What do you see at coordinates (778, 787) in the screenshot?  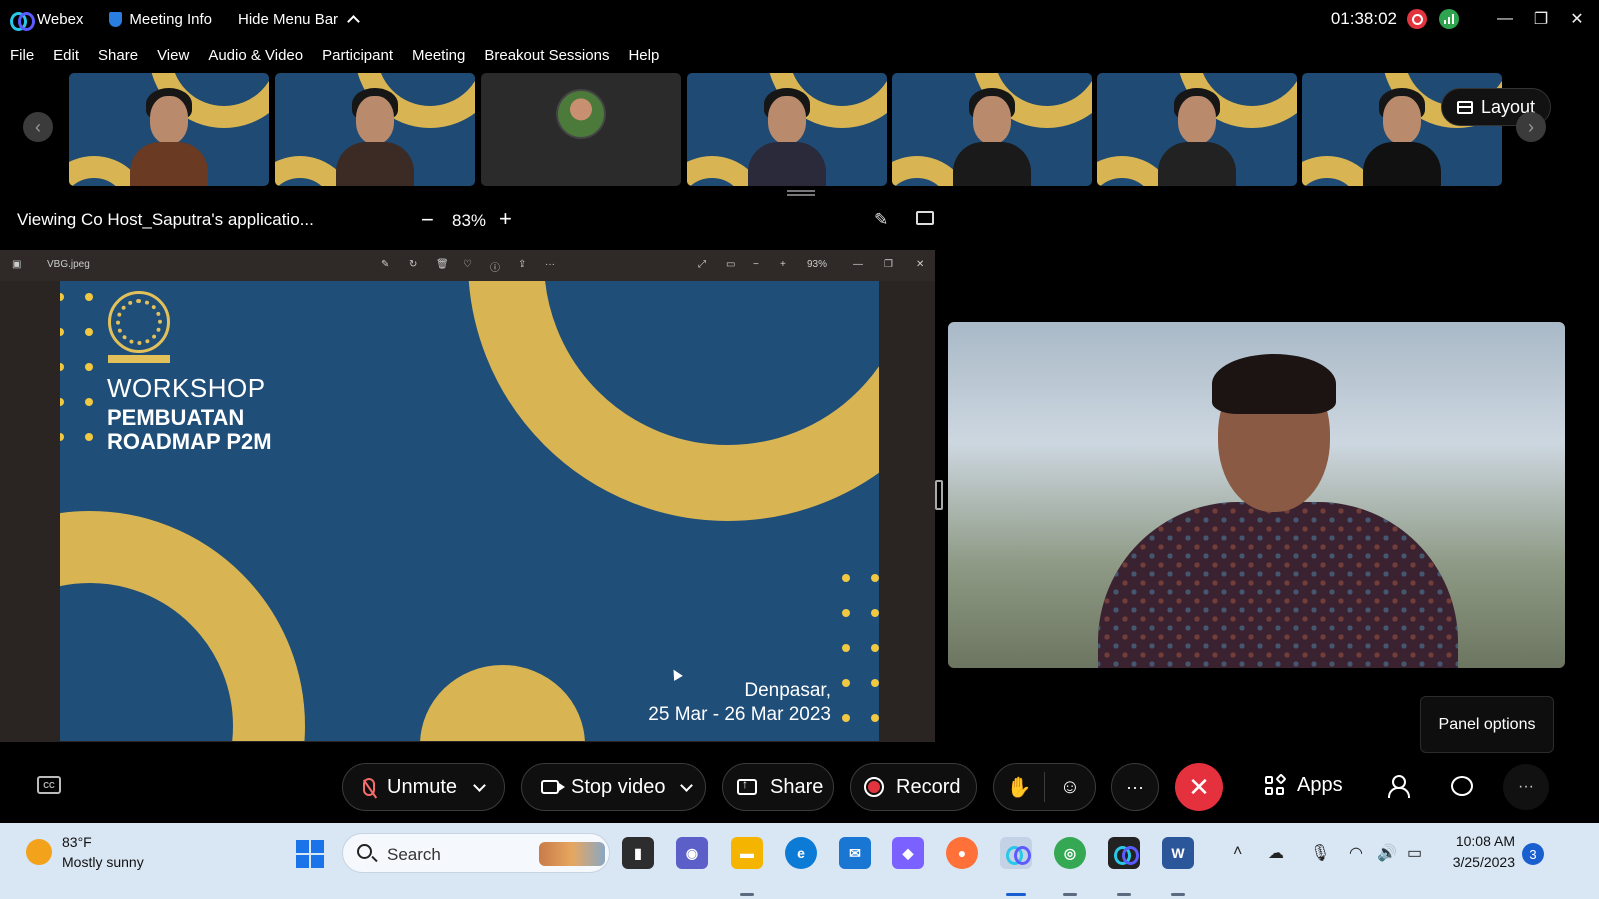 I see `share-button: Share` at bounding box center [778, 787].